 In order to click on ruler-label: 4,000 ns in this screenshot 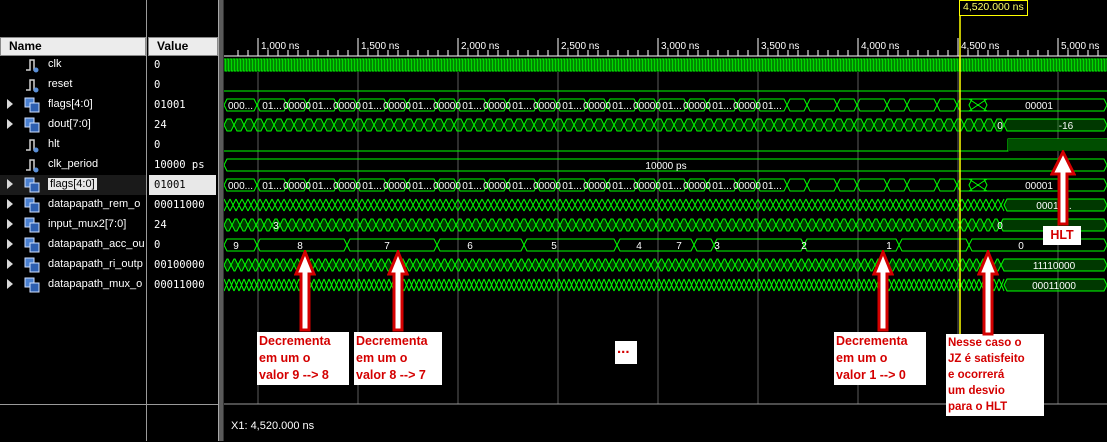, I will do `click(880, 46)`.